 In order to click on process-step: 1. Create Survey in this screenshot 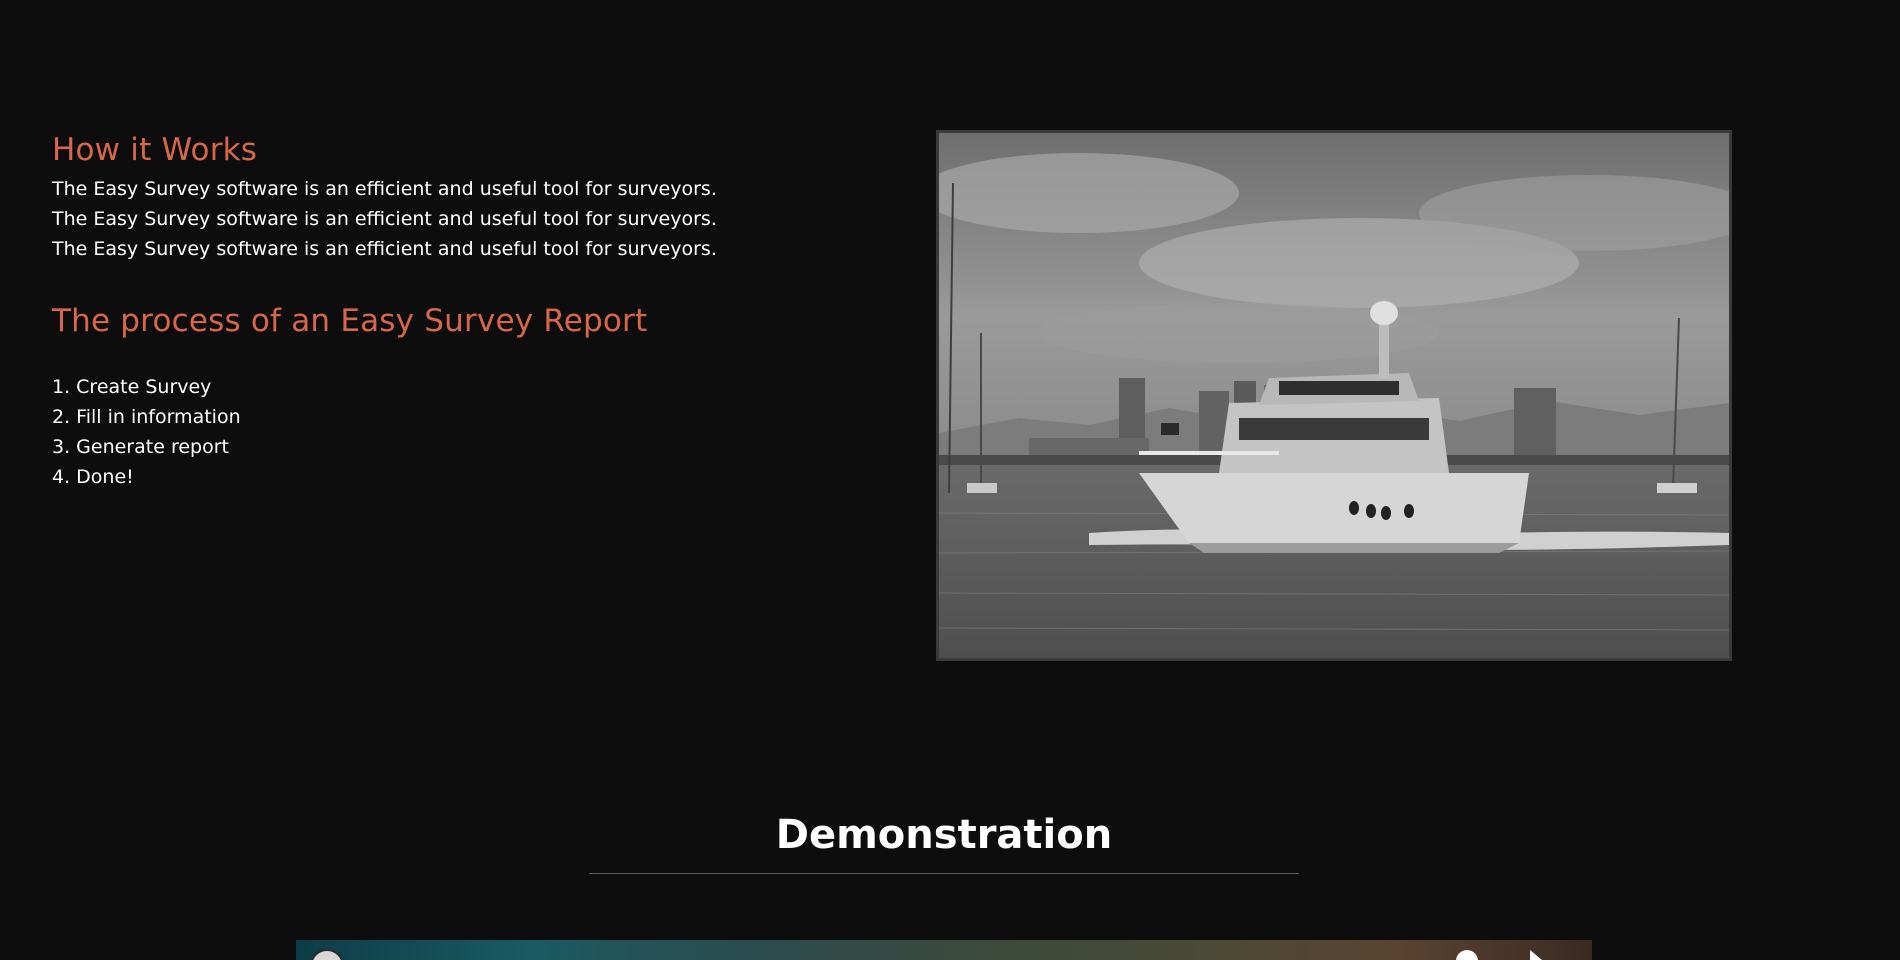, I will do `click(132, 387)`.